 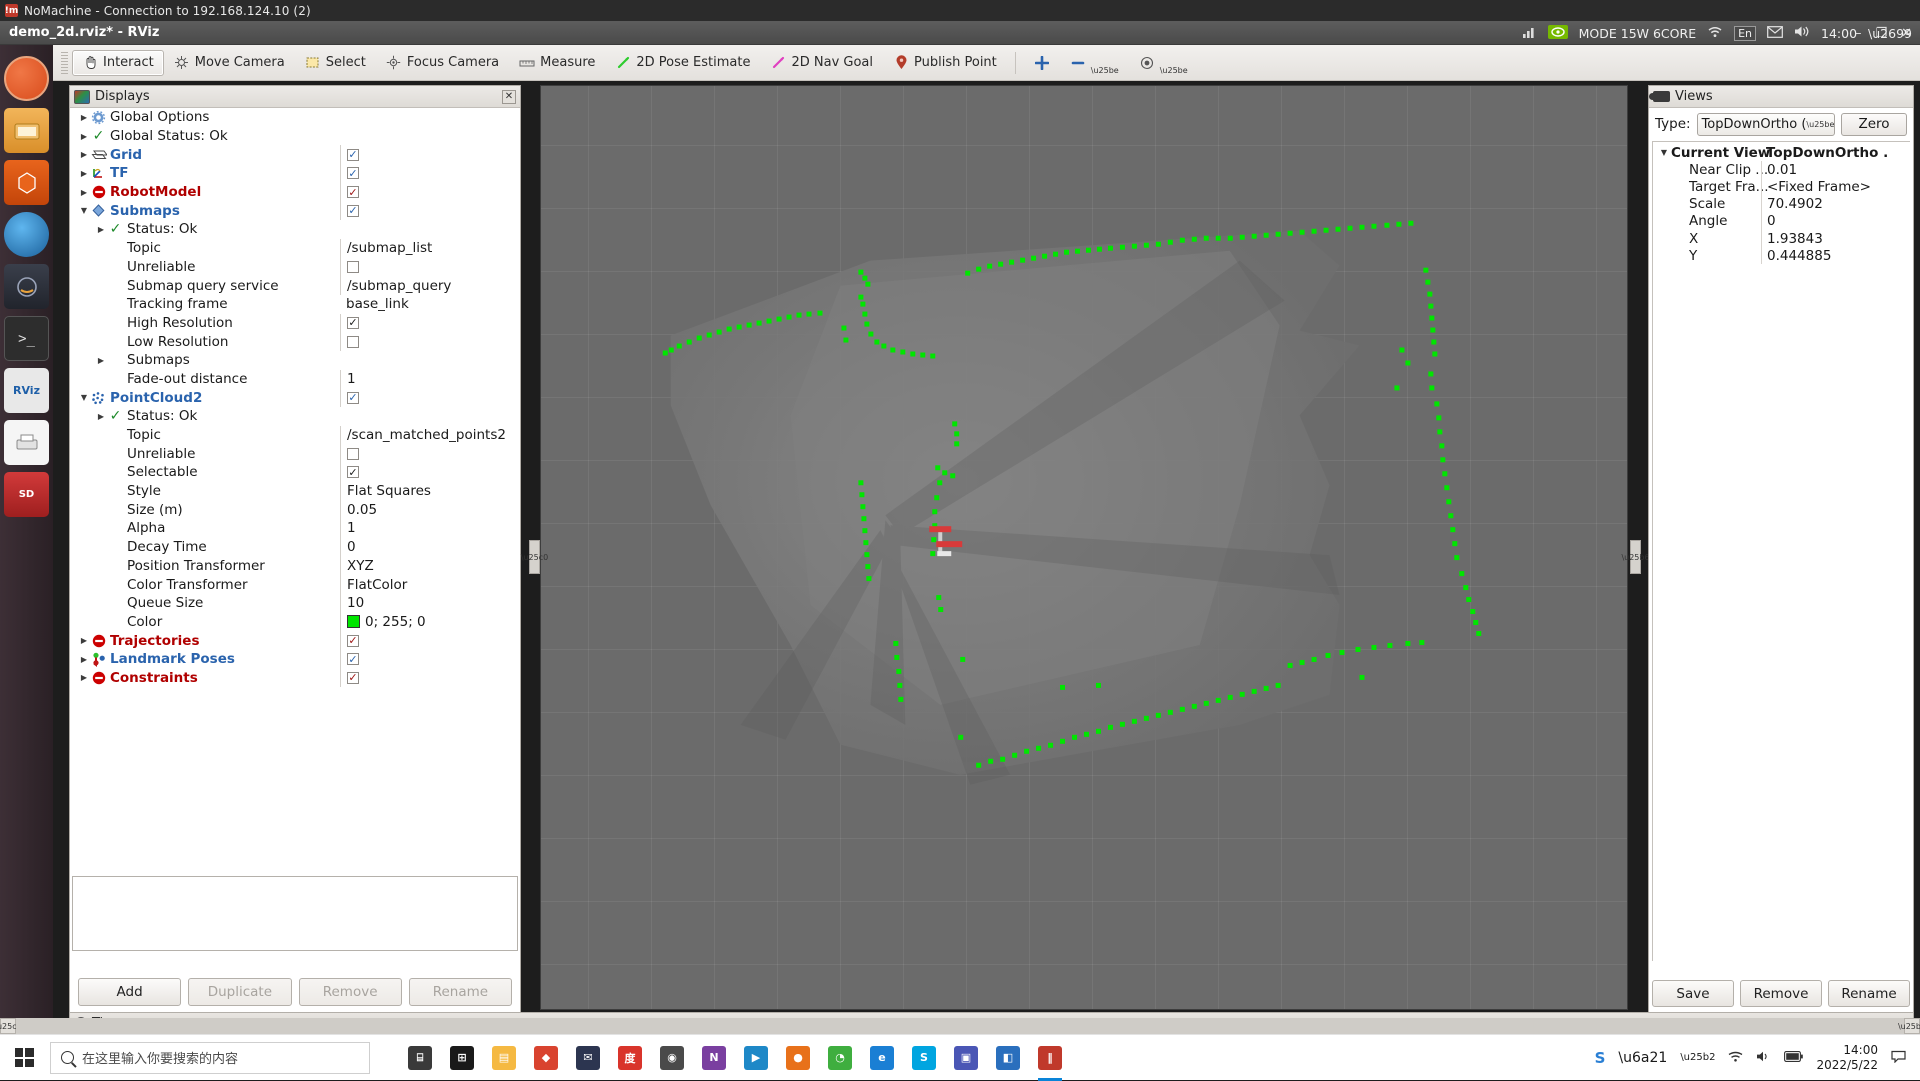 I want to click on keyboard-layout-icon: En, so click(x=1745, y=33).